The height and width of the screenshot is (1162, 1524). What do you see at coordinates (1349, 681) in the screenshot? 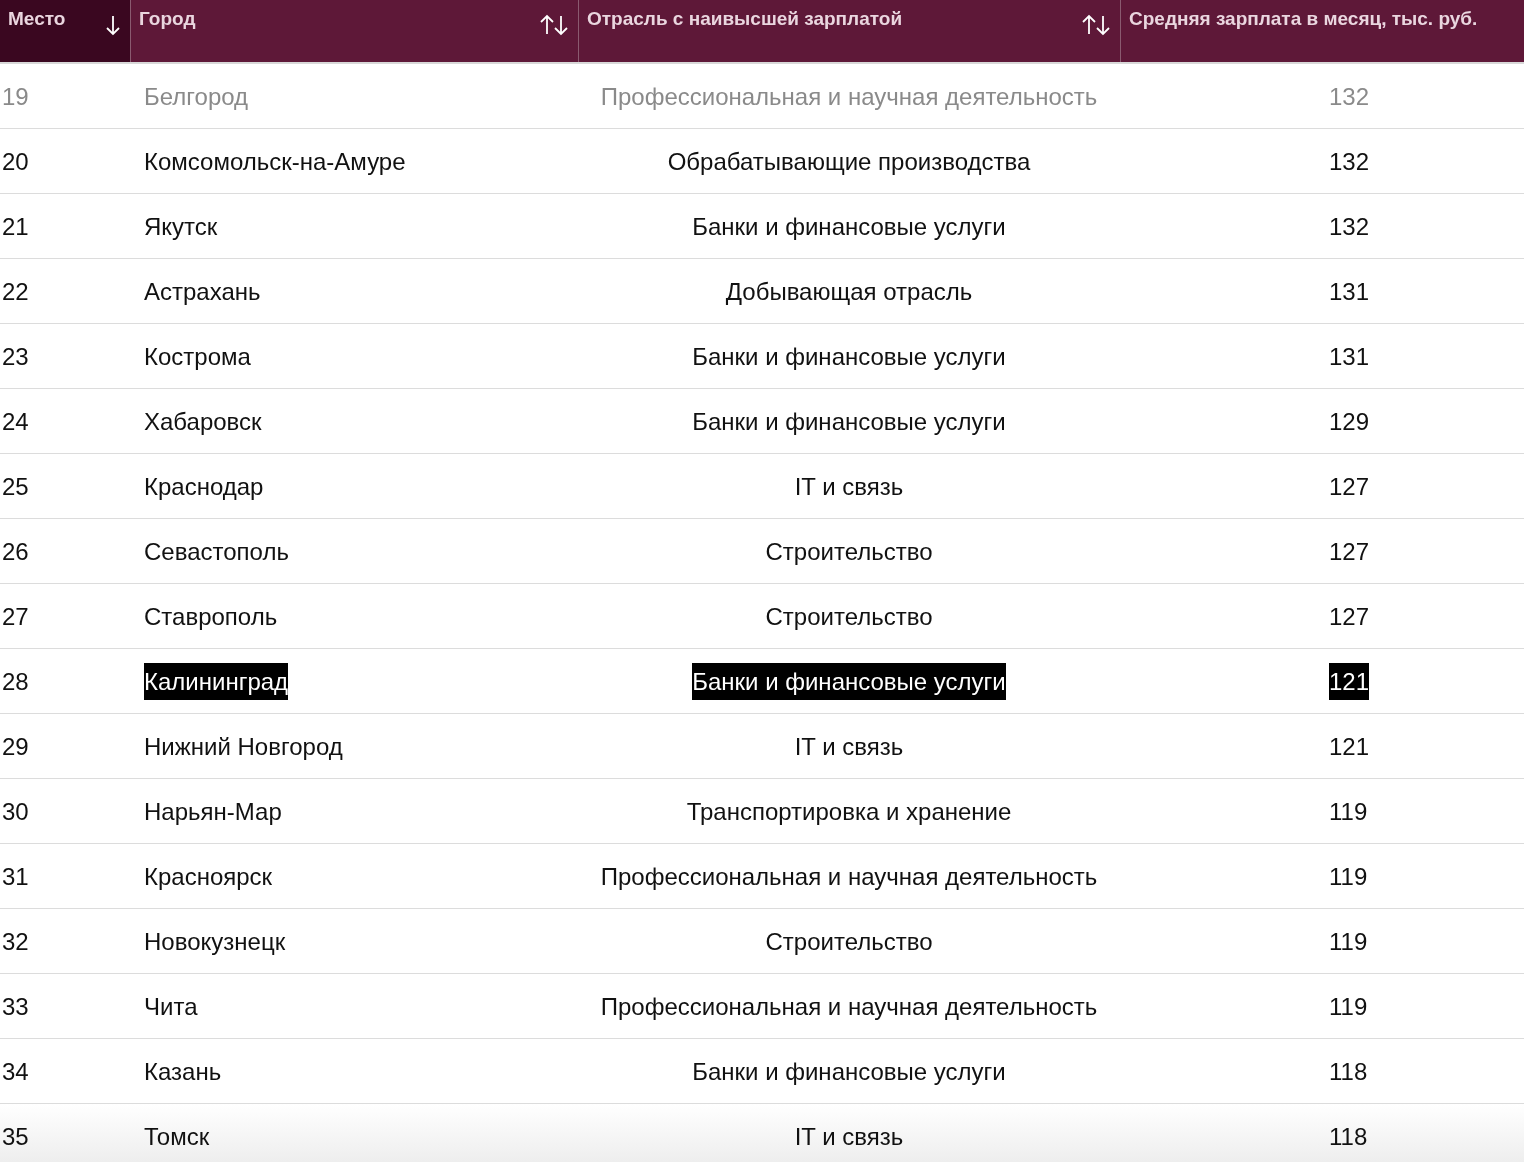
I see `salary-cell: 121` at bounding box center [1349, 681].